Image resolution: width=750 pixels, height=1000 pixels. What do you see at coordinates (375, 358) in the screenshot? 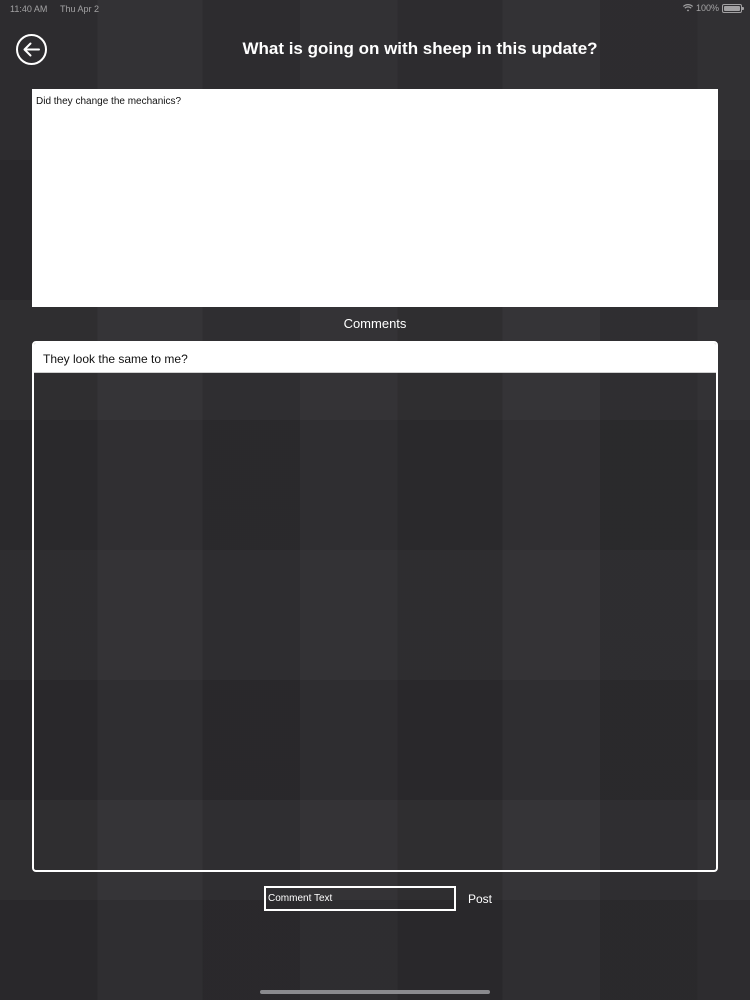
I see `comment-item: They look the same to me?` at bounding box center [375, 358].